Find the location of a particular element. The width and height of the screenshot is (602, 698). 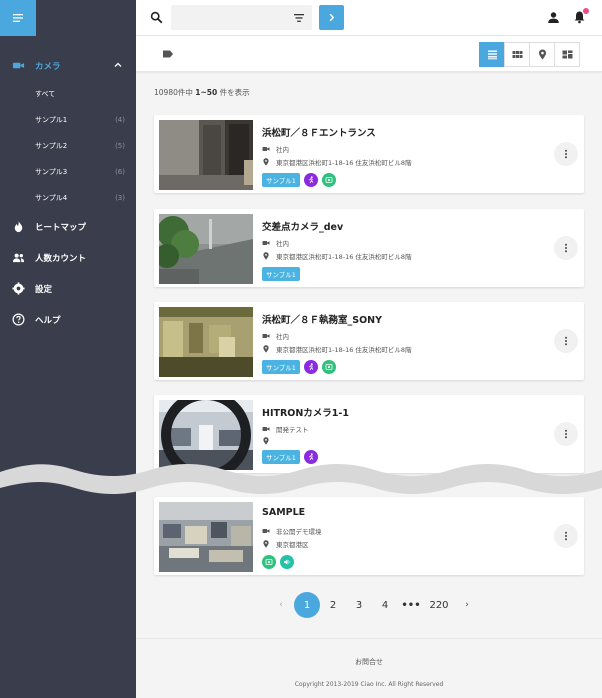

view-toolbar is located at coordinates (369, 54).